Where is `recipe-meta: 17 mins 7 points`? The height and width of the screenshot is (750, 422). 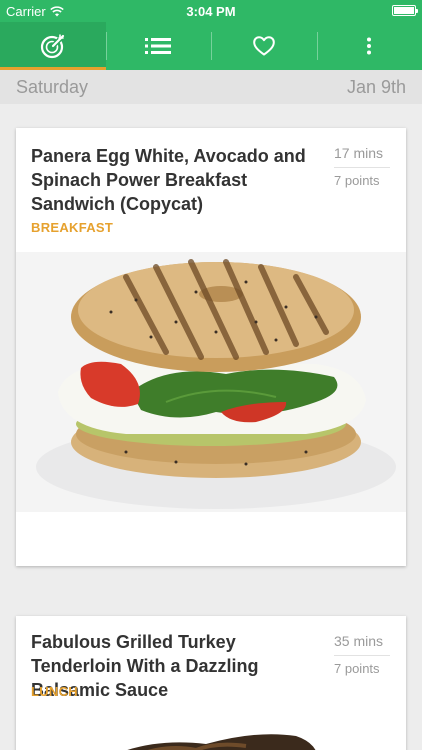 recipe-meta: 17 mins 7 points is located at coordinates (362, 167).